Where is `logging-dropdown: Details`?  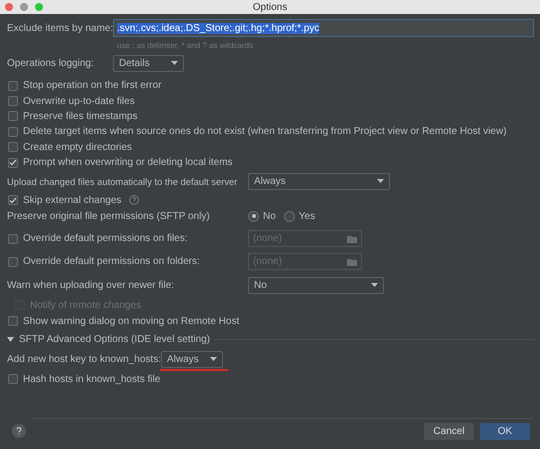
logging-dropdown: Details is located at coordinates (148, 63).